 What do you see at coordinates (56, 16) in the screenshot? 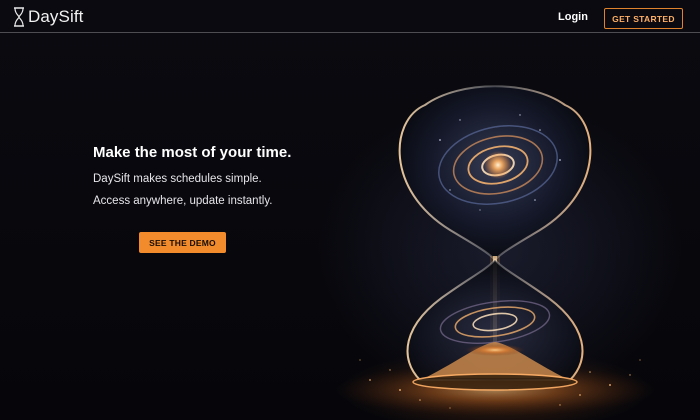
I see `brand-name: DaySift` at bounding box center [56, 16].